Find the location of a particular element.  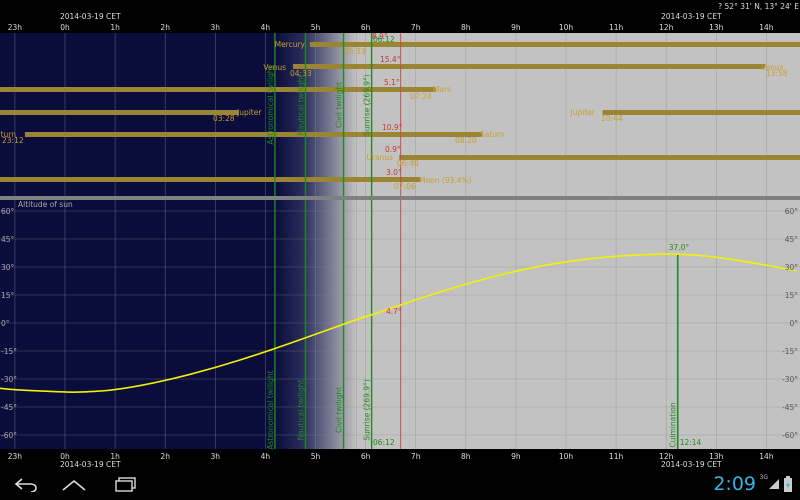

y-tick-right: 45° is located at coordinates (792, 239).